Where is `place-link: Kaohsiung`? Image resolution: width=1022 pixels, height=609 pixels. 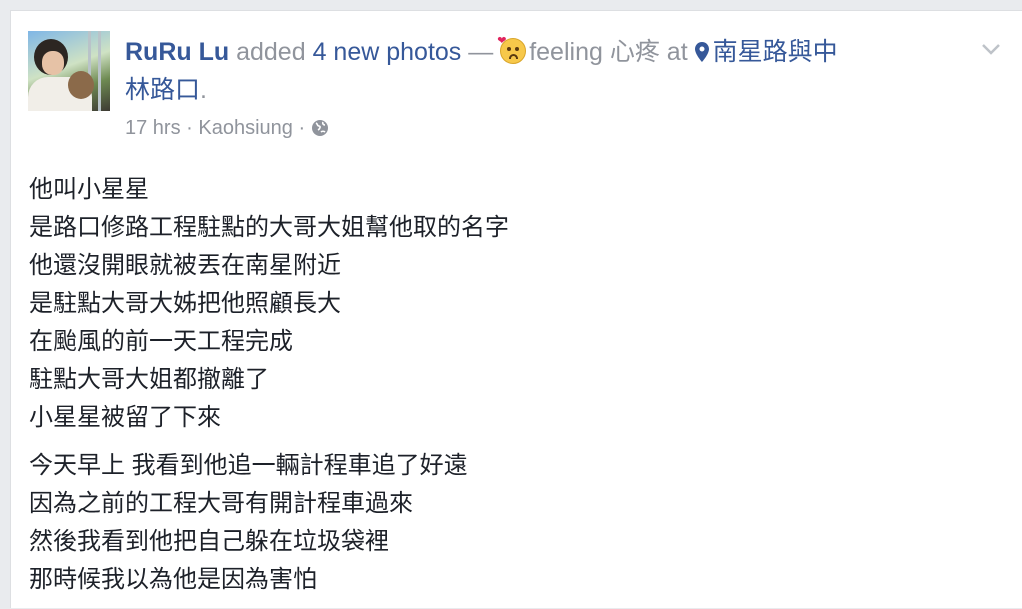
place-link: Kaohsiung is located at coordinates (245, 128).